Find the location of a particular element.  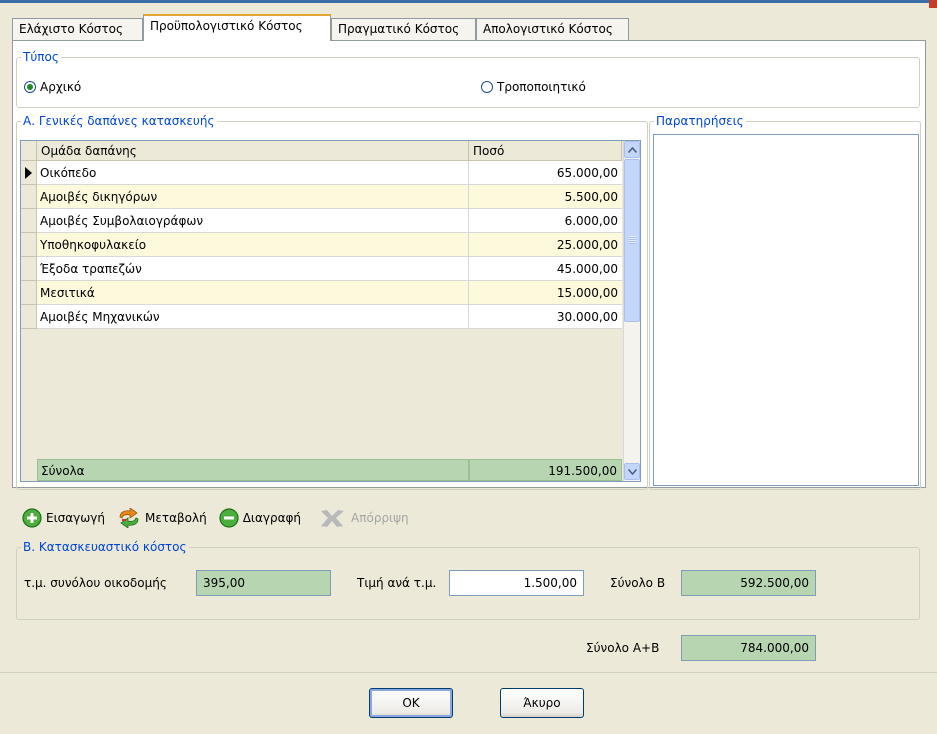

cell-group: Αμοιβές Συμβολαιογράφων is located at coordinates (253, 221).